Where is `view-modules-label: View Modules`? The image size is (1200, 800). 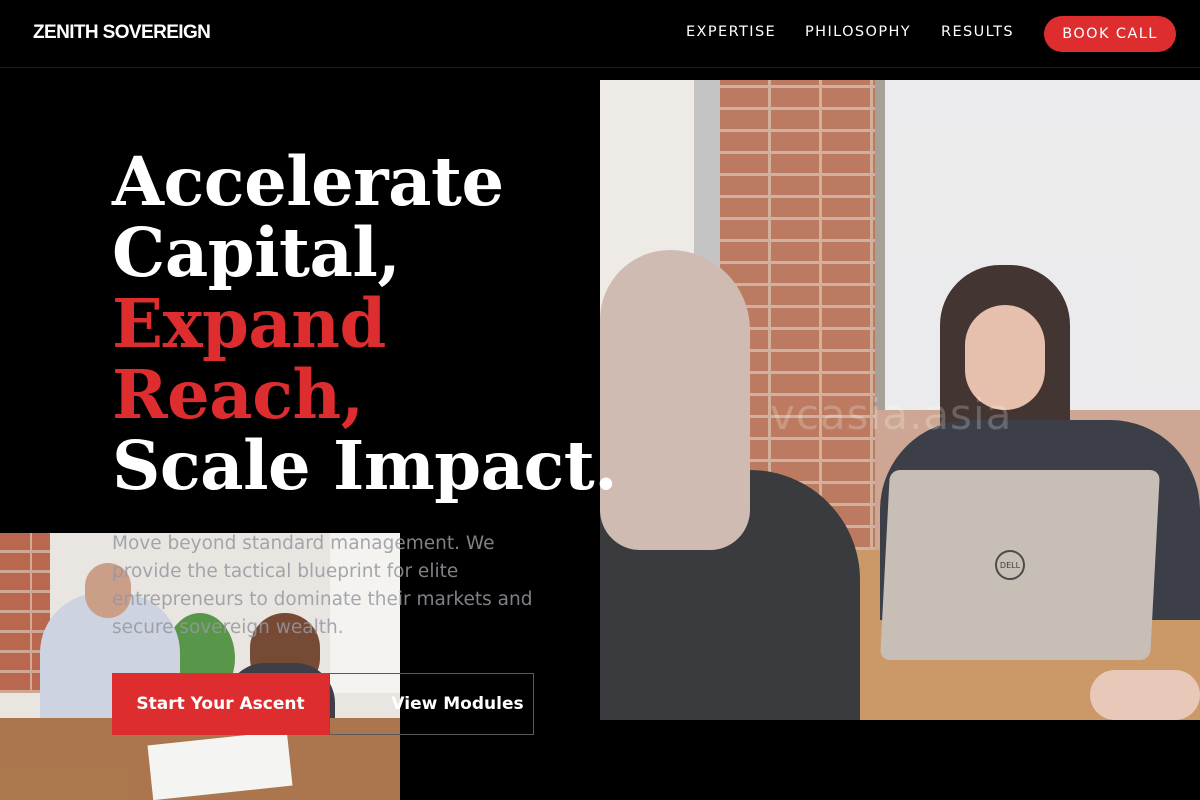
view-modules-label: View Modules is located at coordinates (457, 704).